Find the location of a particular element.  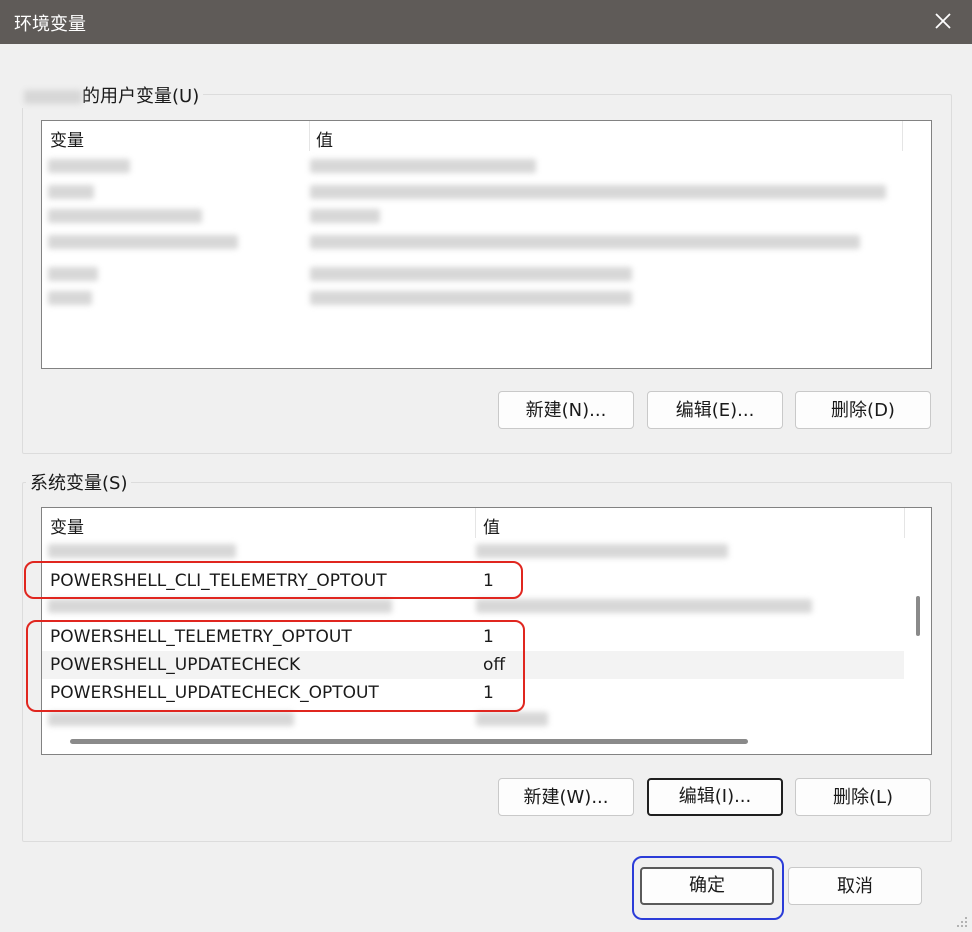

system-vars-header: 变量 值 is located at coordinates (486, 523).